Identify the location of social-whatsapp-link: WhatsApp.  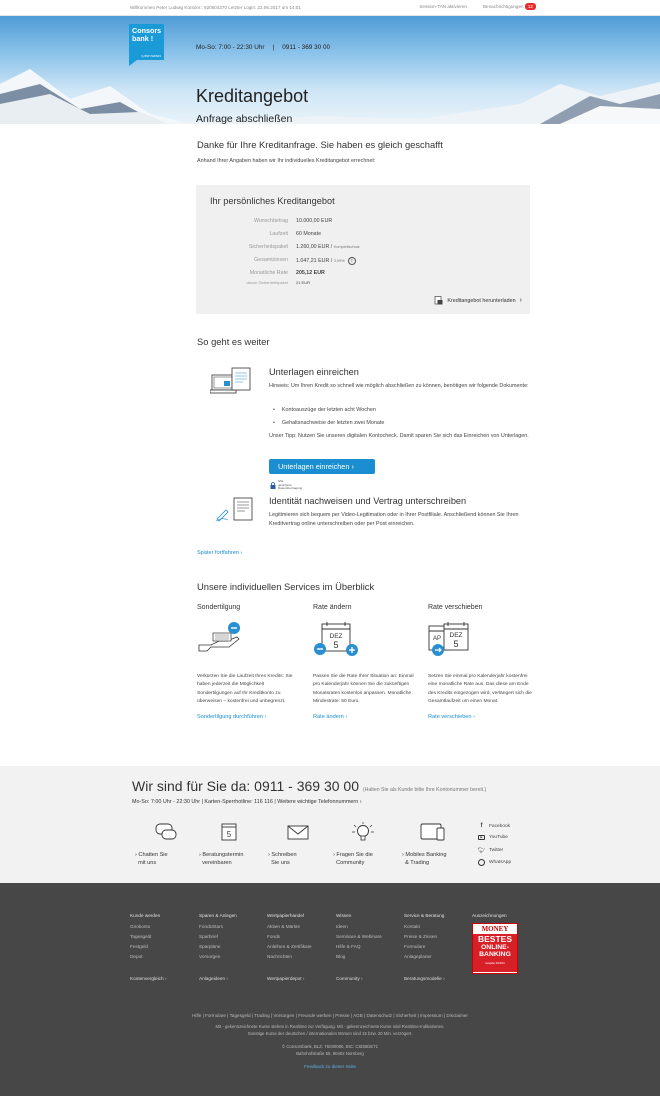
(494, 862).